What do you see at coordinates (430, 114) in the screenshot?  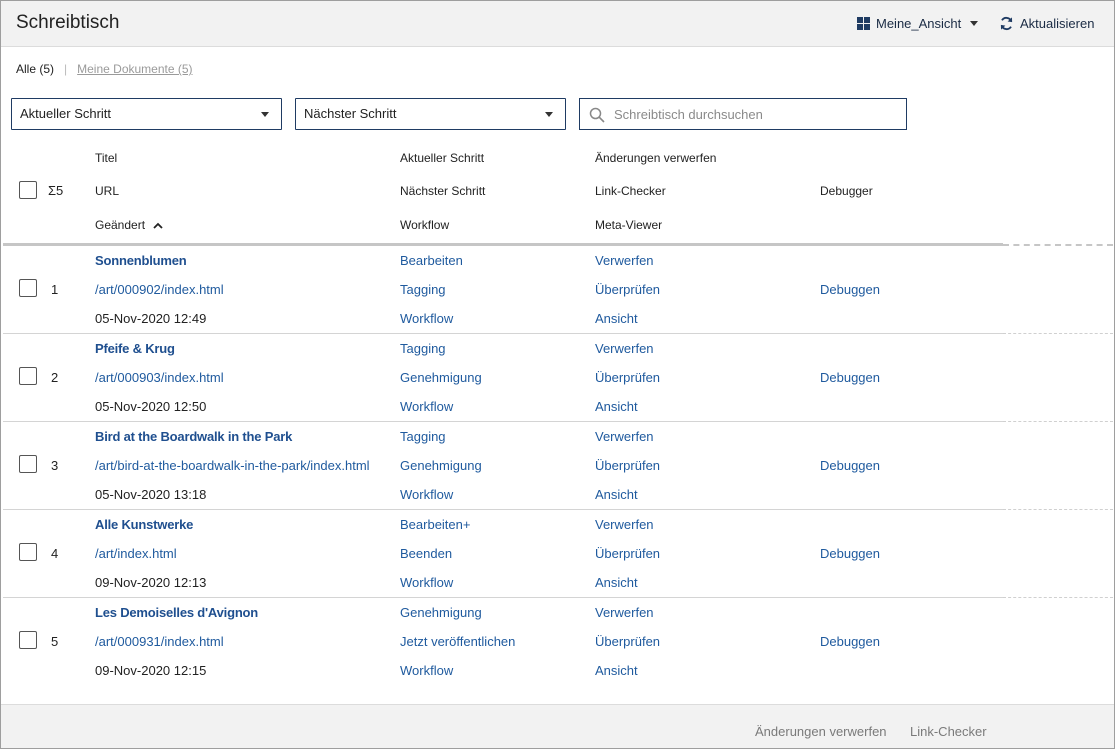 I see `next-step-select: Nächster Schritt` at bounding box center [430, 114].